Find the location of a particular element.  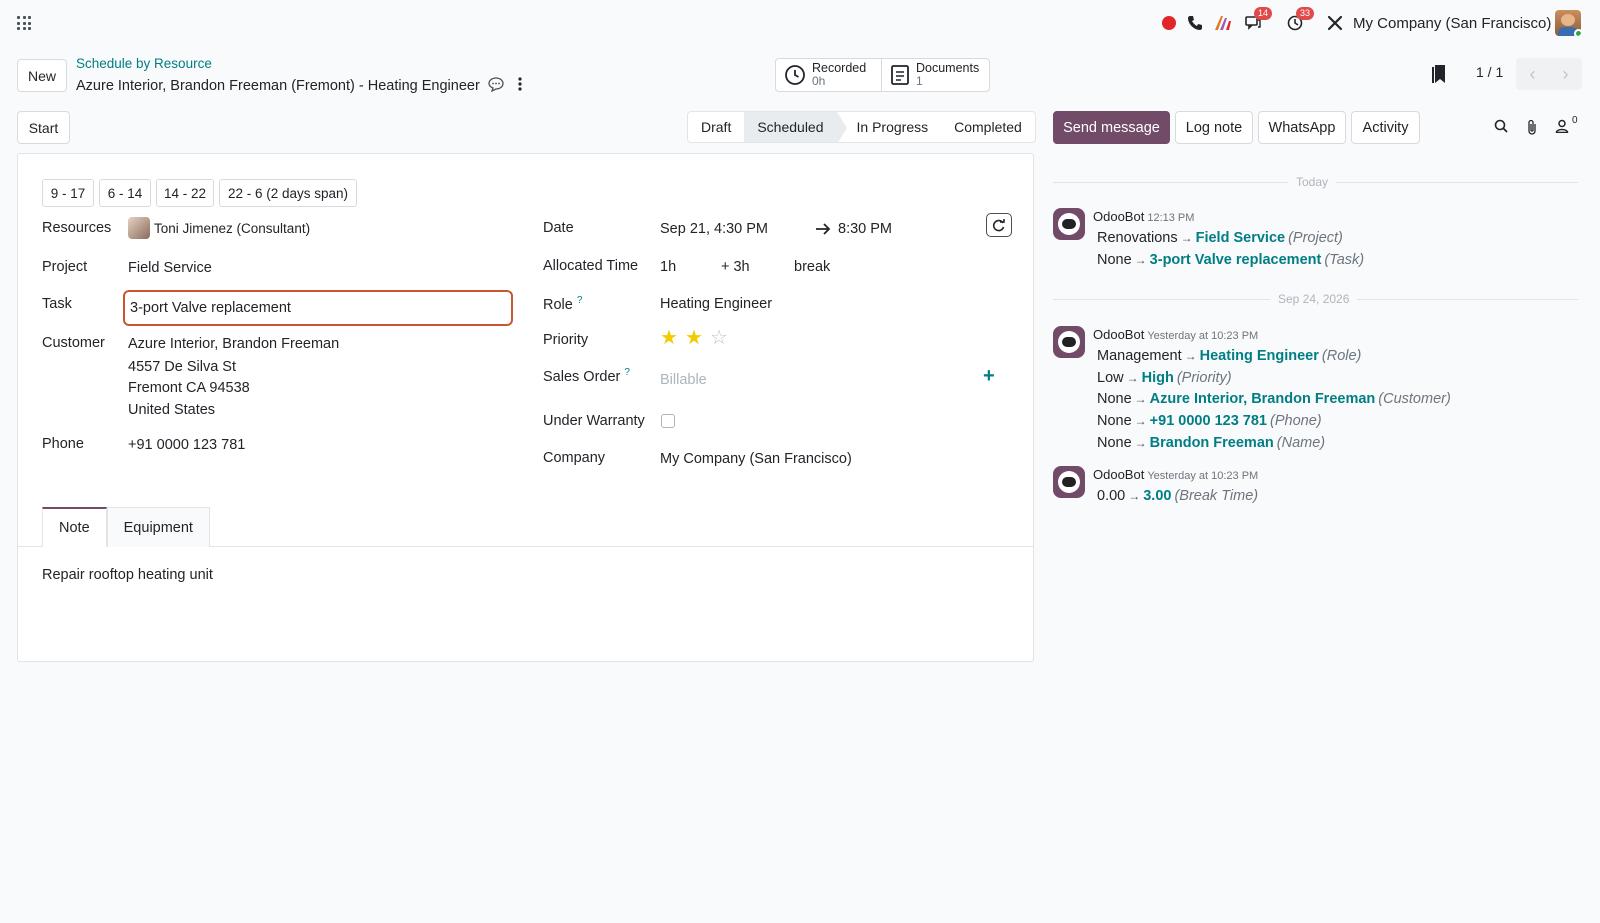

messages-icon: 14 is located at coordinates (1257, 20).